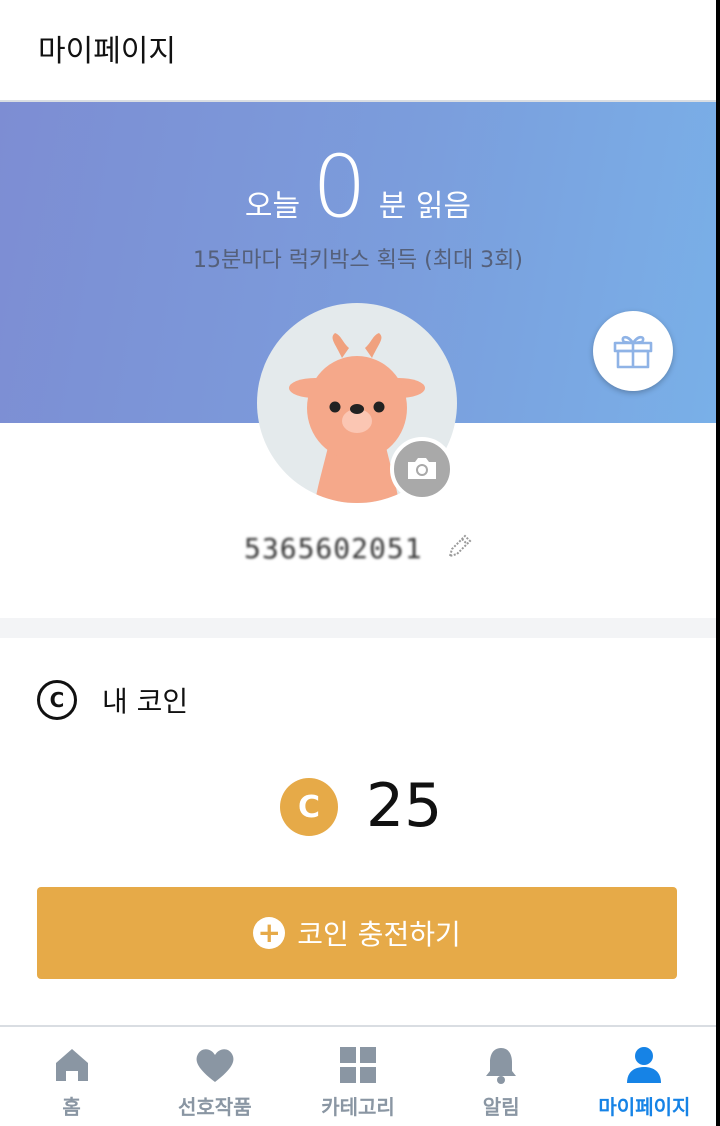 This screenshot has width=720, height=1126. What do you see at coordinates (269, 933) in the screenshot?
I see `plus-circle-icon: +` at bounding box center [269, 933].